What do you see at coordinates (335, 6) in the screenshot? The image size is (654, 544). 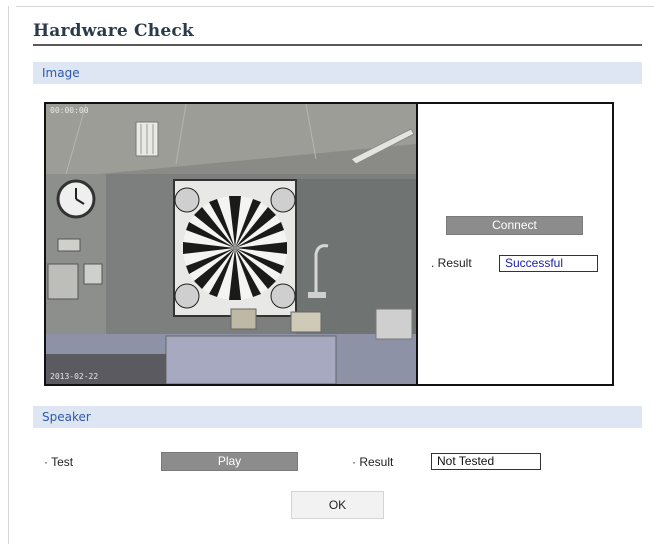 I see `frame-top-border` at bounding box center [335, 6].